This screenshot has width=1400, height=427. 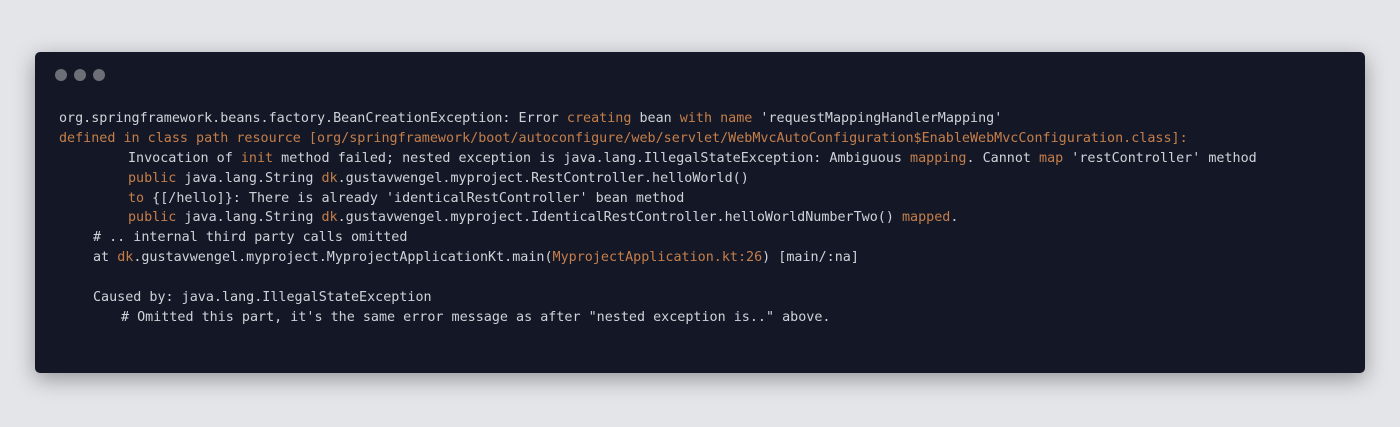 I want to click on code-keyword: init, so click(x=257, y=158).